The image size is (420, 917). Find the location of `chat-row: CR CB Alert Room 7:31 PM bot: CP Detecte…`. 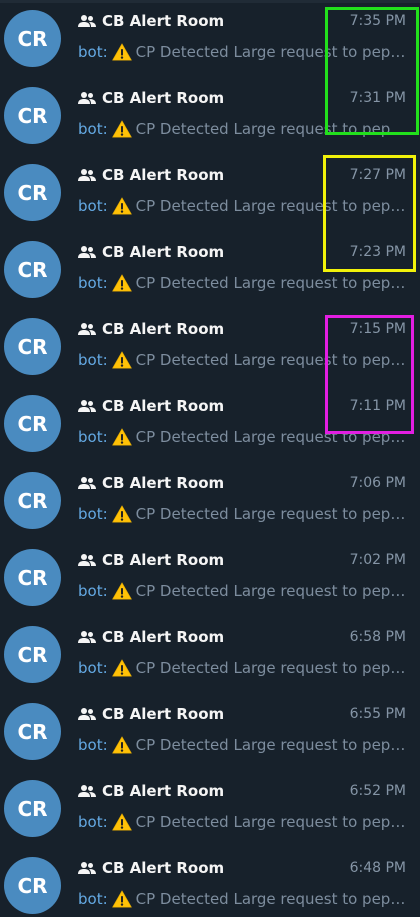

chat-row: CR CB Alert Room 7:31 PM bot: CP Detecte… is located at coordinates (210, 113).